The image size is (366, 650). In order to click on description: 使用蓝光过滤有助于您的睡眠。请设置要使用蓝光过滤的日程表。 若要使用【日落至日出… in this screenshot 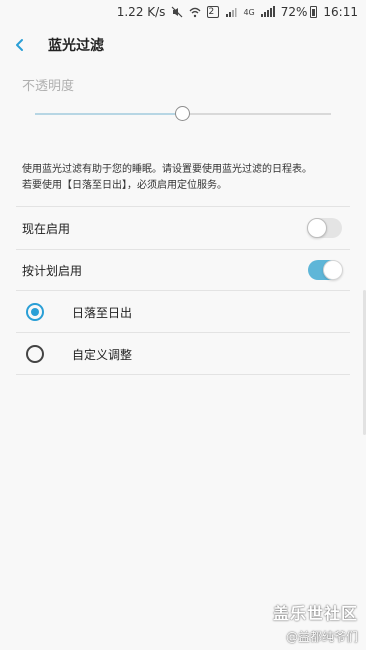, I will do `click(187, 178)`.